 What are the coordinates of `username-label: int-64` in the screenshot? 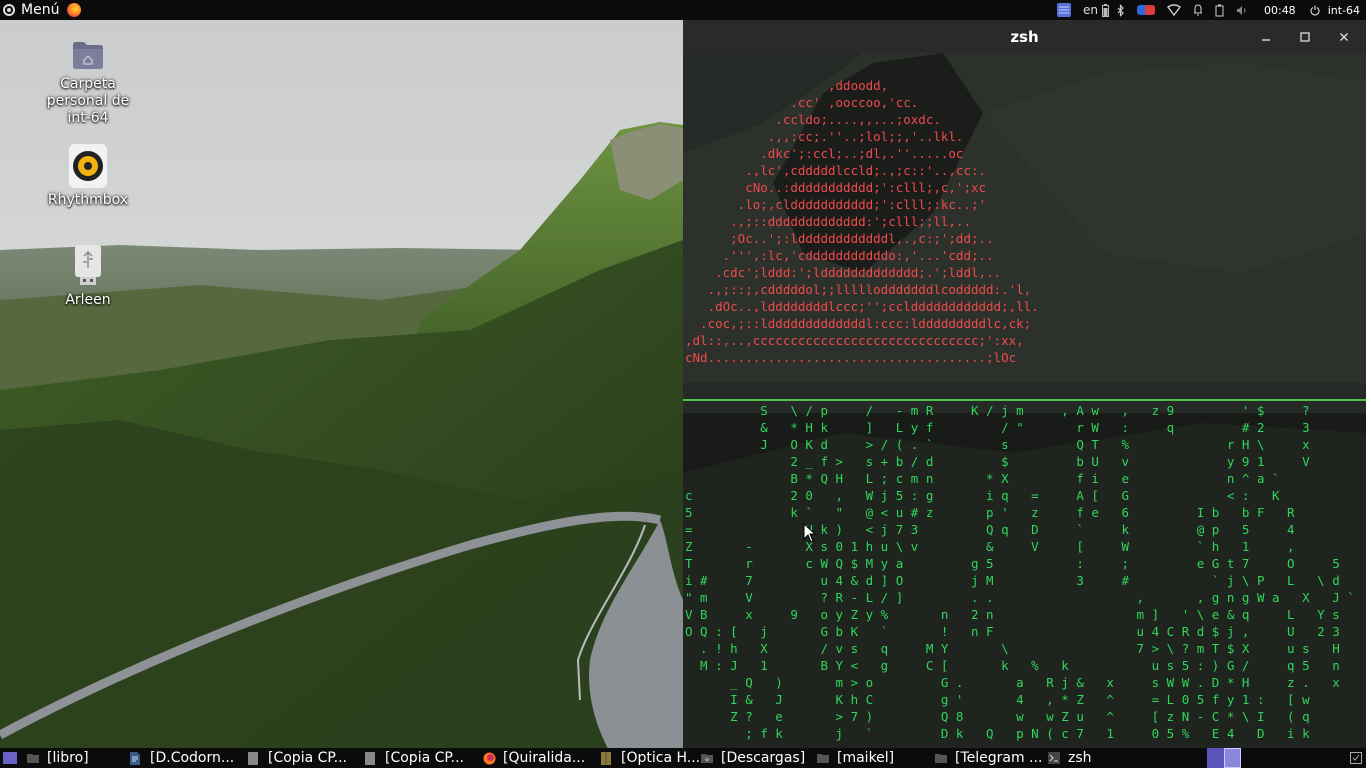 It's located at (1344, 10).